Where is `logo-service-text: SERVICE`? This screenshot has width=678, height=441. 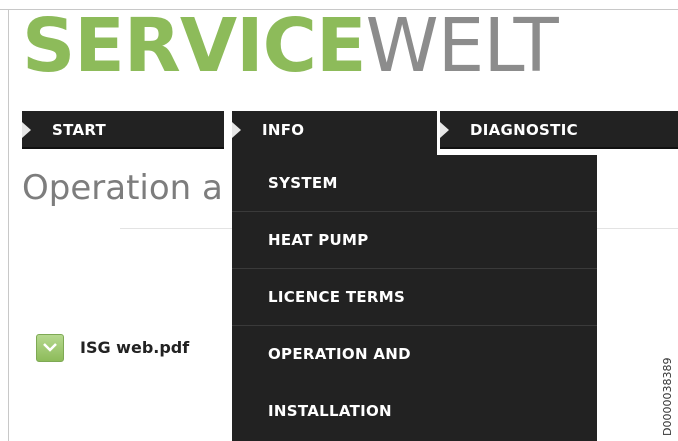 logo-service-text: SERVICE is located at coordinates (194, 46).